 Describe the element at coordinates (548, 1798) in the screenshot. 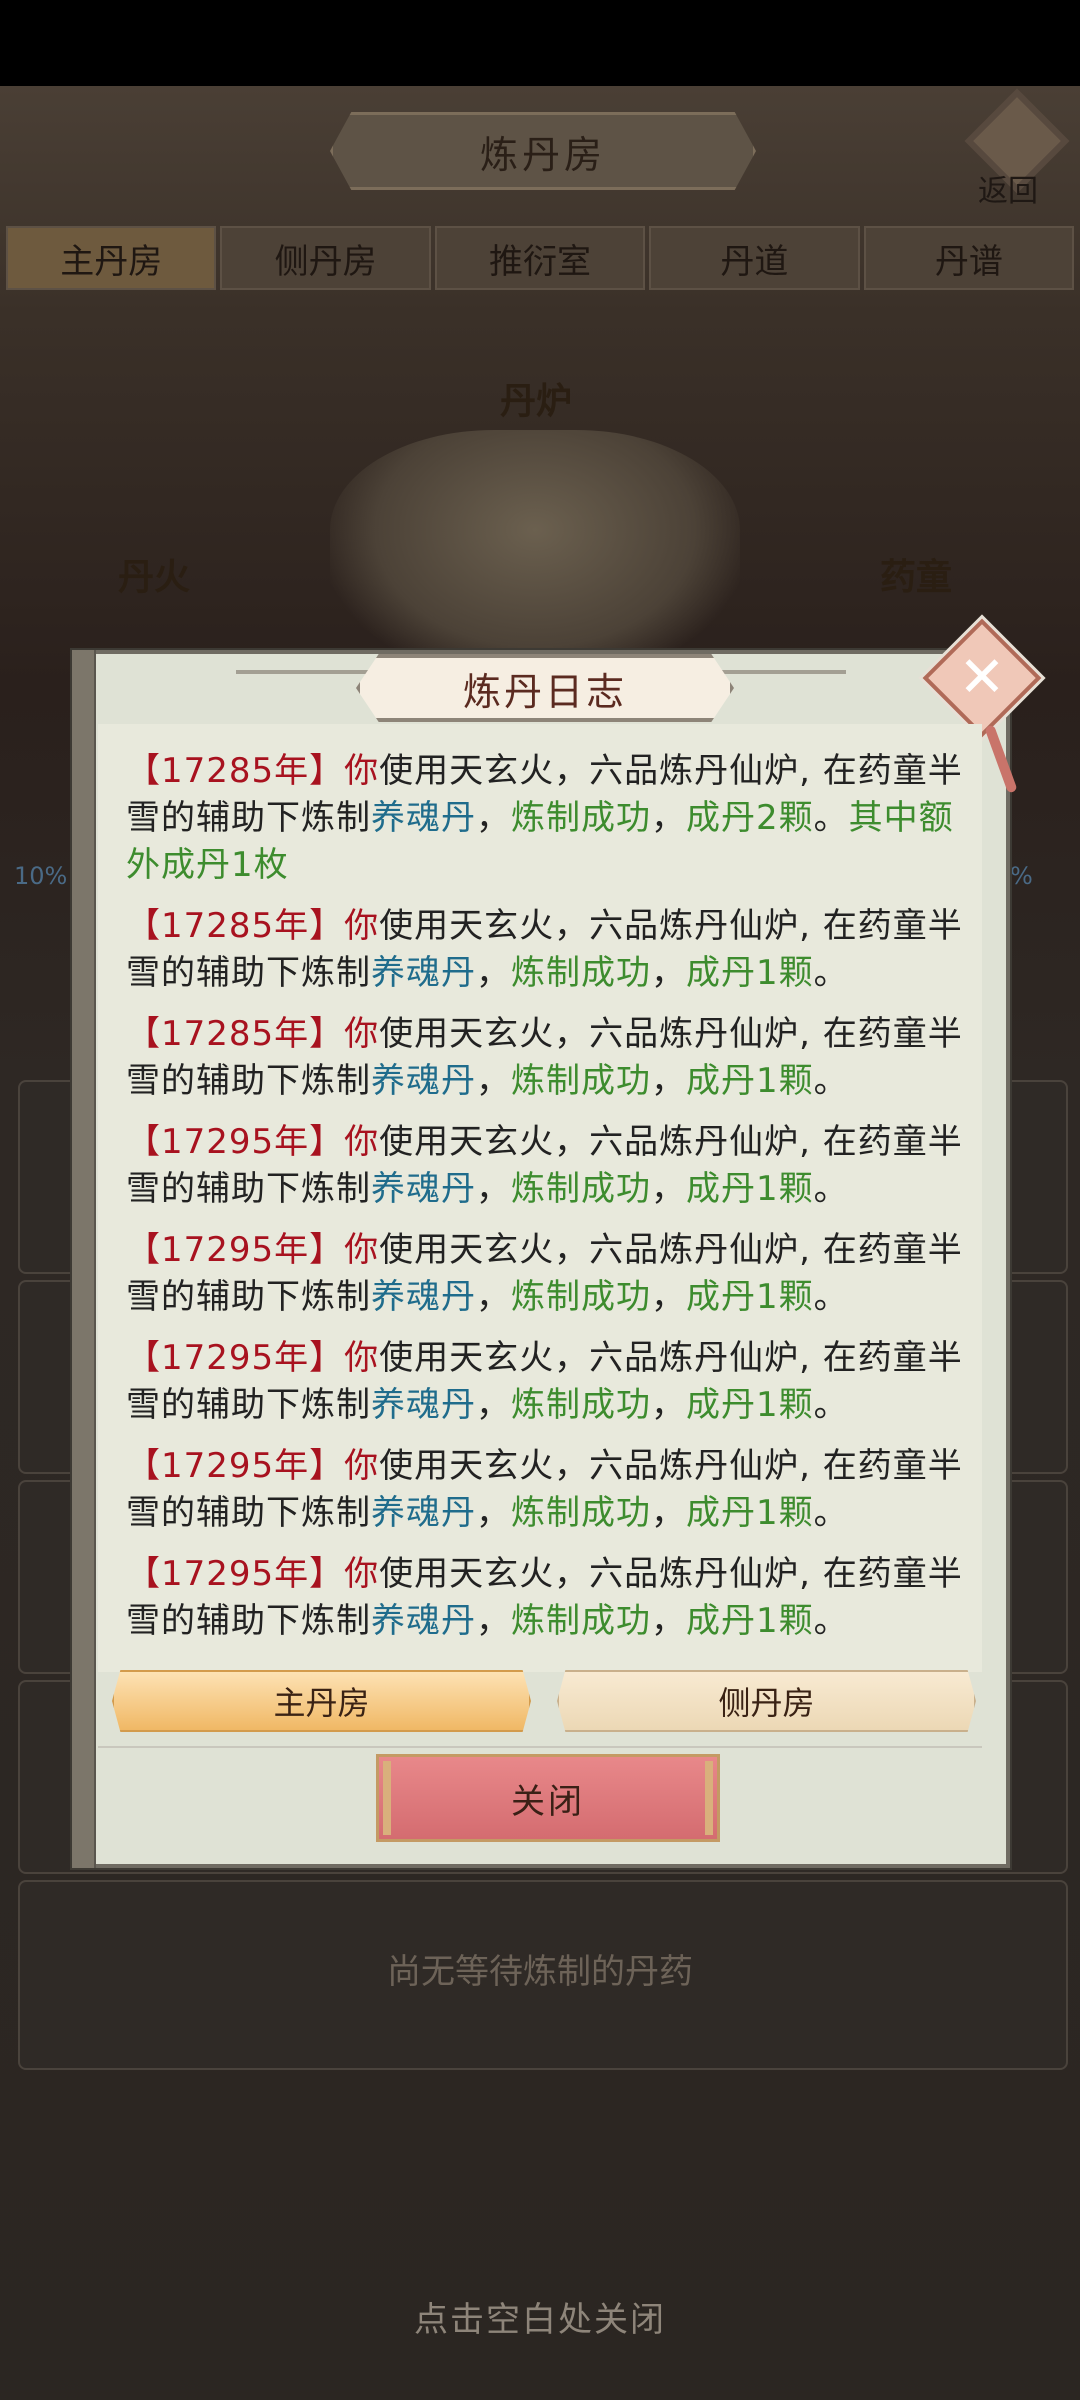

I see `close-button: 关闭` at that location.